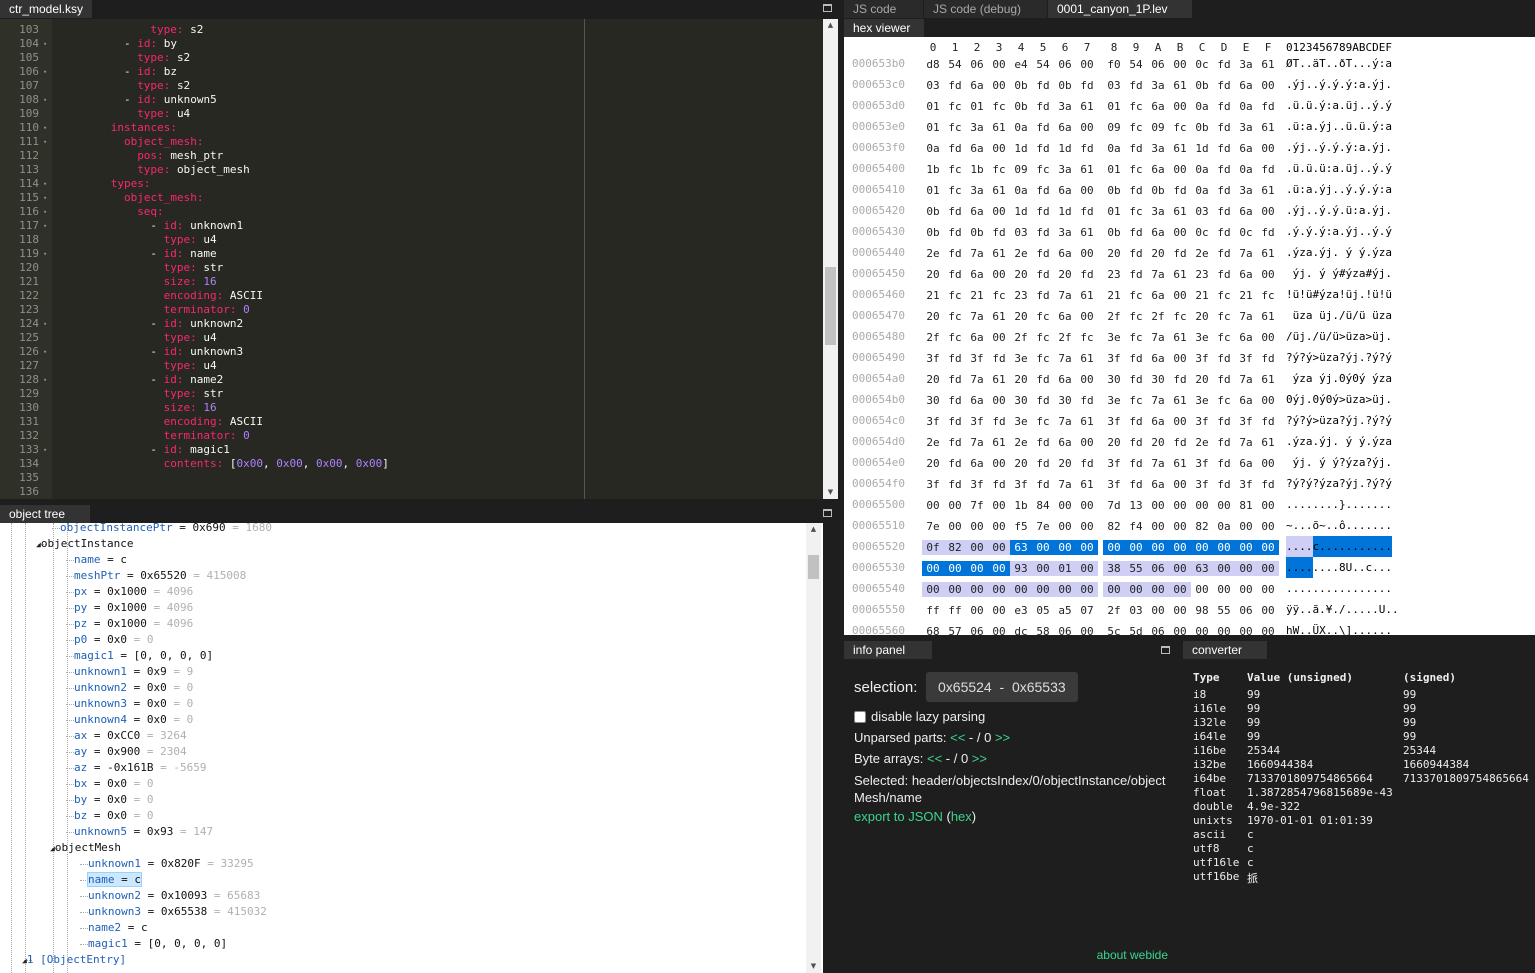  Describe the element at coordinates (1202, 64) in the screenshot. I see `hex-byte: 0c` at that location.